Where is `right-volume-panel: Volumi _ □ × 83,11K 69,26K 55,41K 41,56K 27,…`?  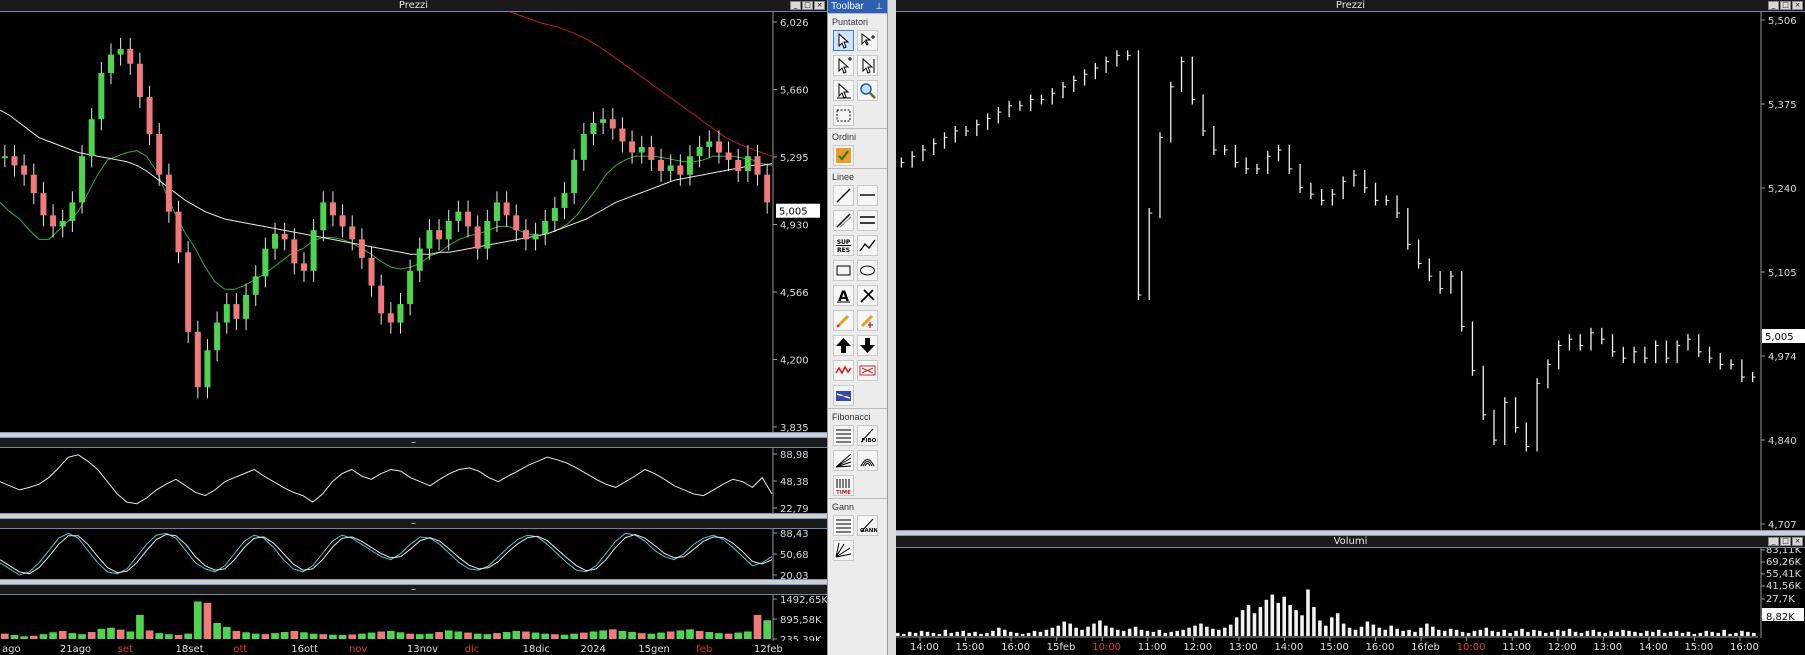 right-volume-panel: Volumi _ □ × 83,11K 69,26K 55,41K 41,56K 27,… is located at coordinates (1350, 595).